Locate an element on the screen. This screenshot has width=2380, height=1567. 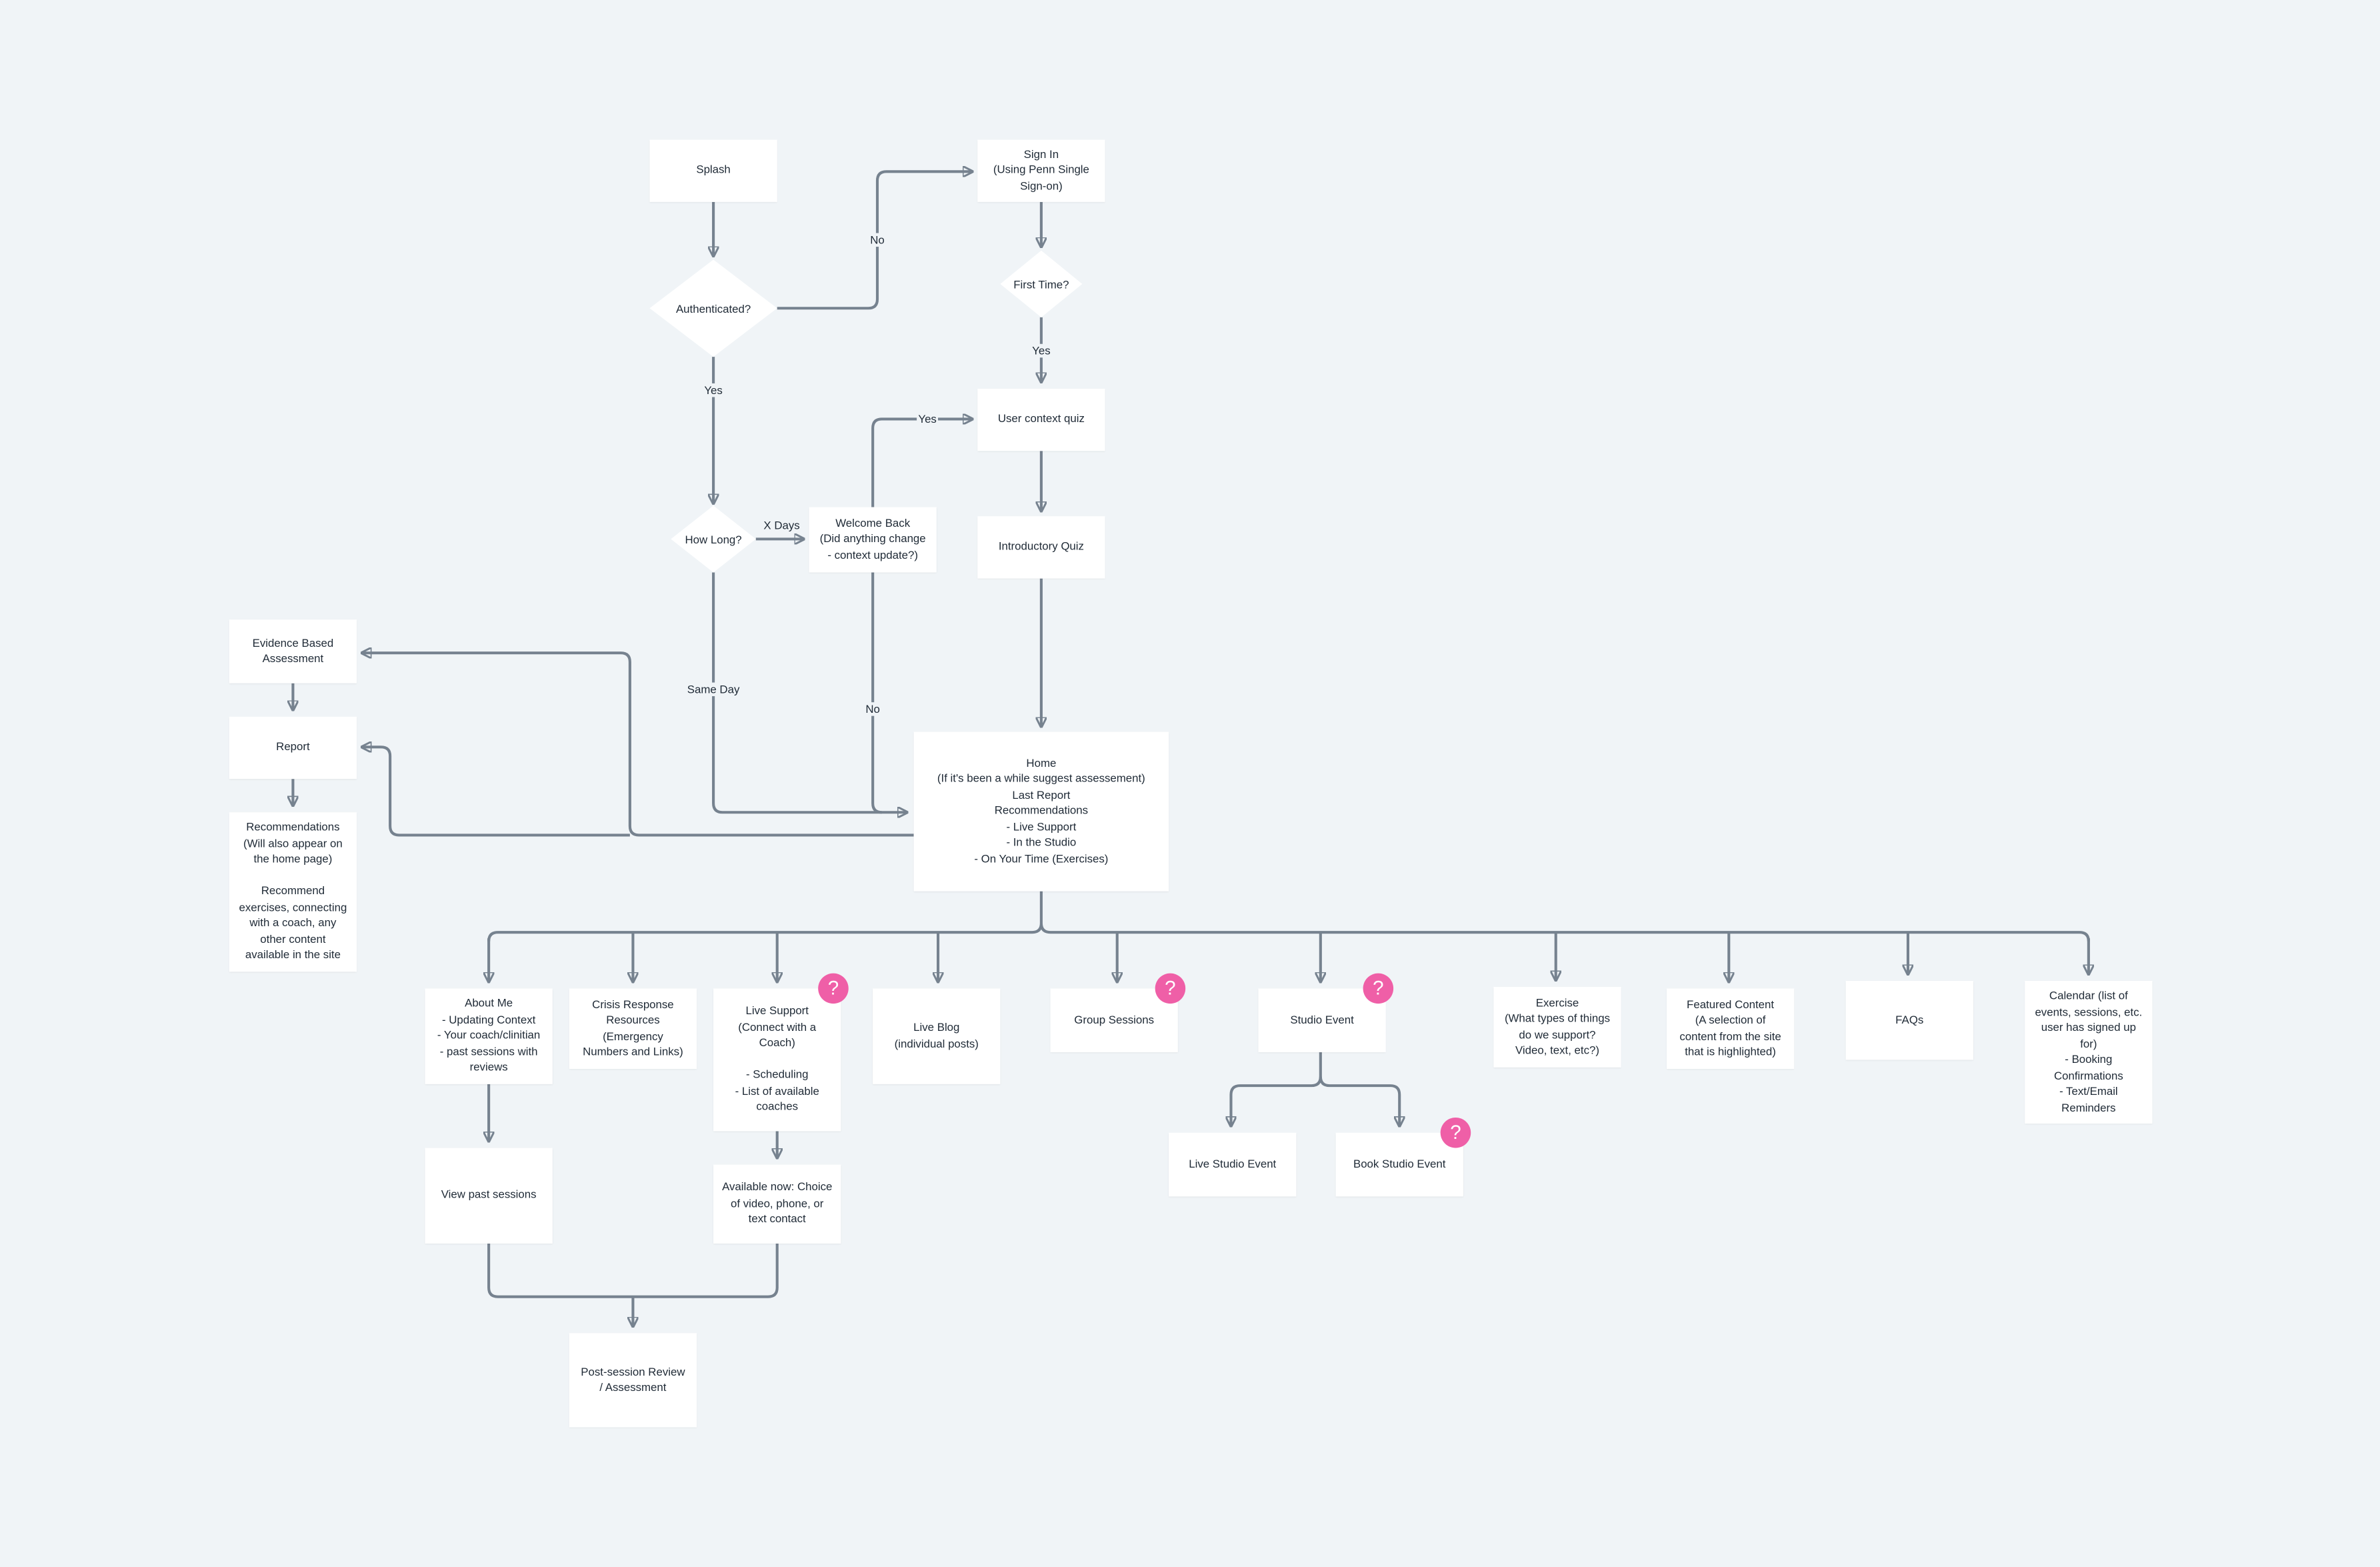
node-text-line: - Scheduling is located at coordinates (777, 1075).